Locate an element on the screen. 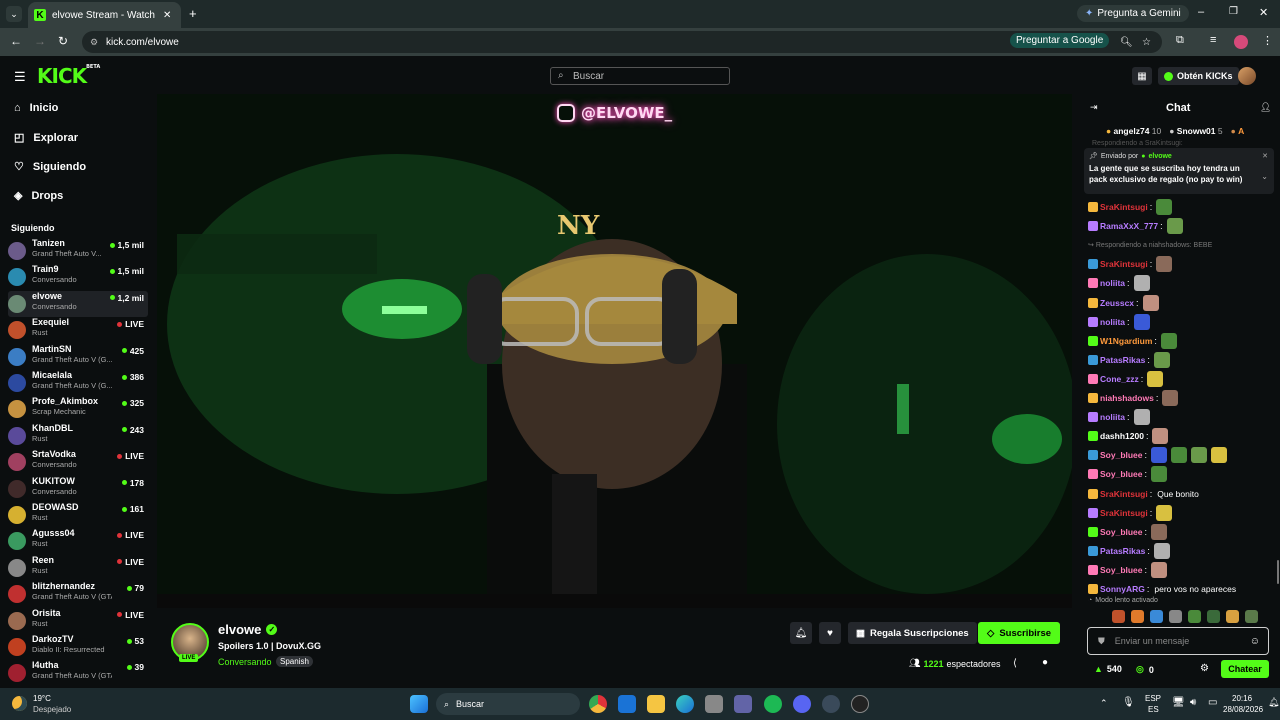 The height and width of the screenshot is (720, 1280). following-item: blitzhernandez Grand Theft Auto V (GTA) 79 is located at coordinates (78, 594).